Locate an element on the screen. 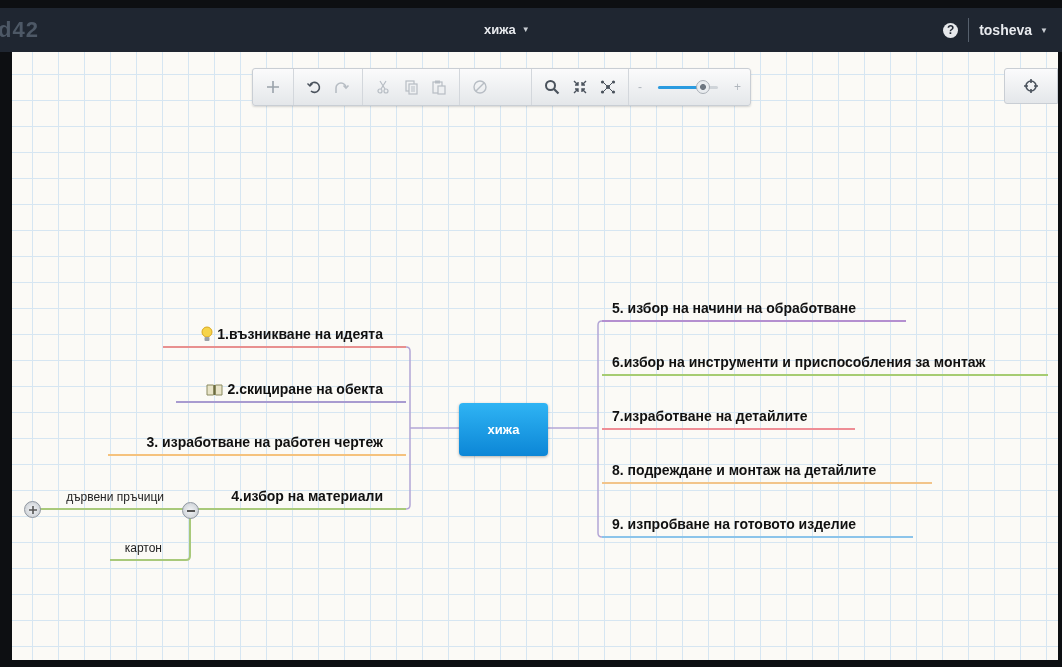  paste-icon is located at coordinates (439, 87).